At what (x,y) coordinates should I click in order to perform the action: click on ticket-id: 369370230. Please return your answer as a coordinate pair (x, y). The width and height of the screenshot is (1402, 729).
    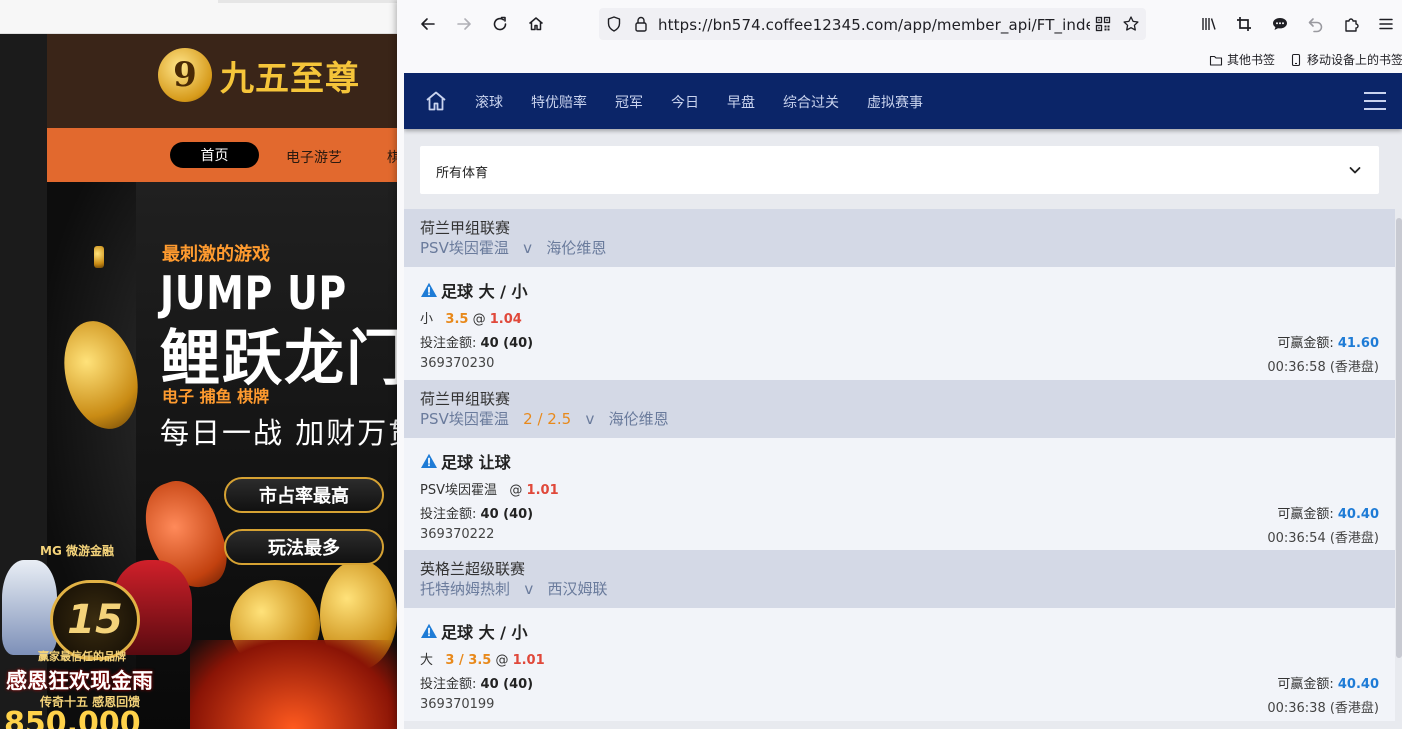
    Looking at the image, I should click on (457, 363).